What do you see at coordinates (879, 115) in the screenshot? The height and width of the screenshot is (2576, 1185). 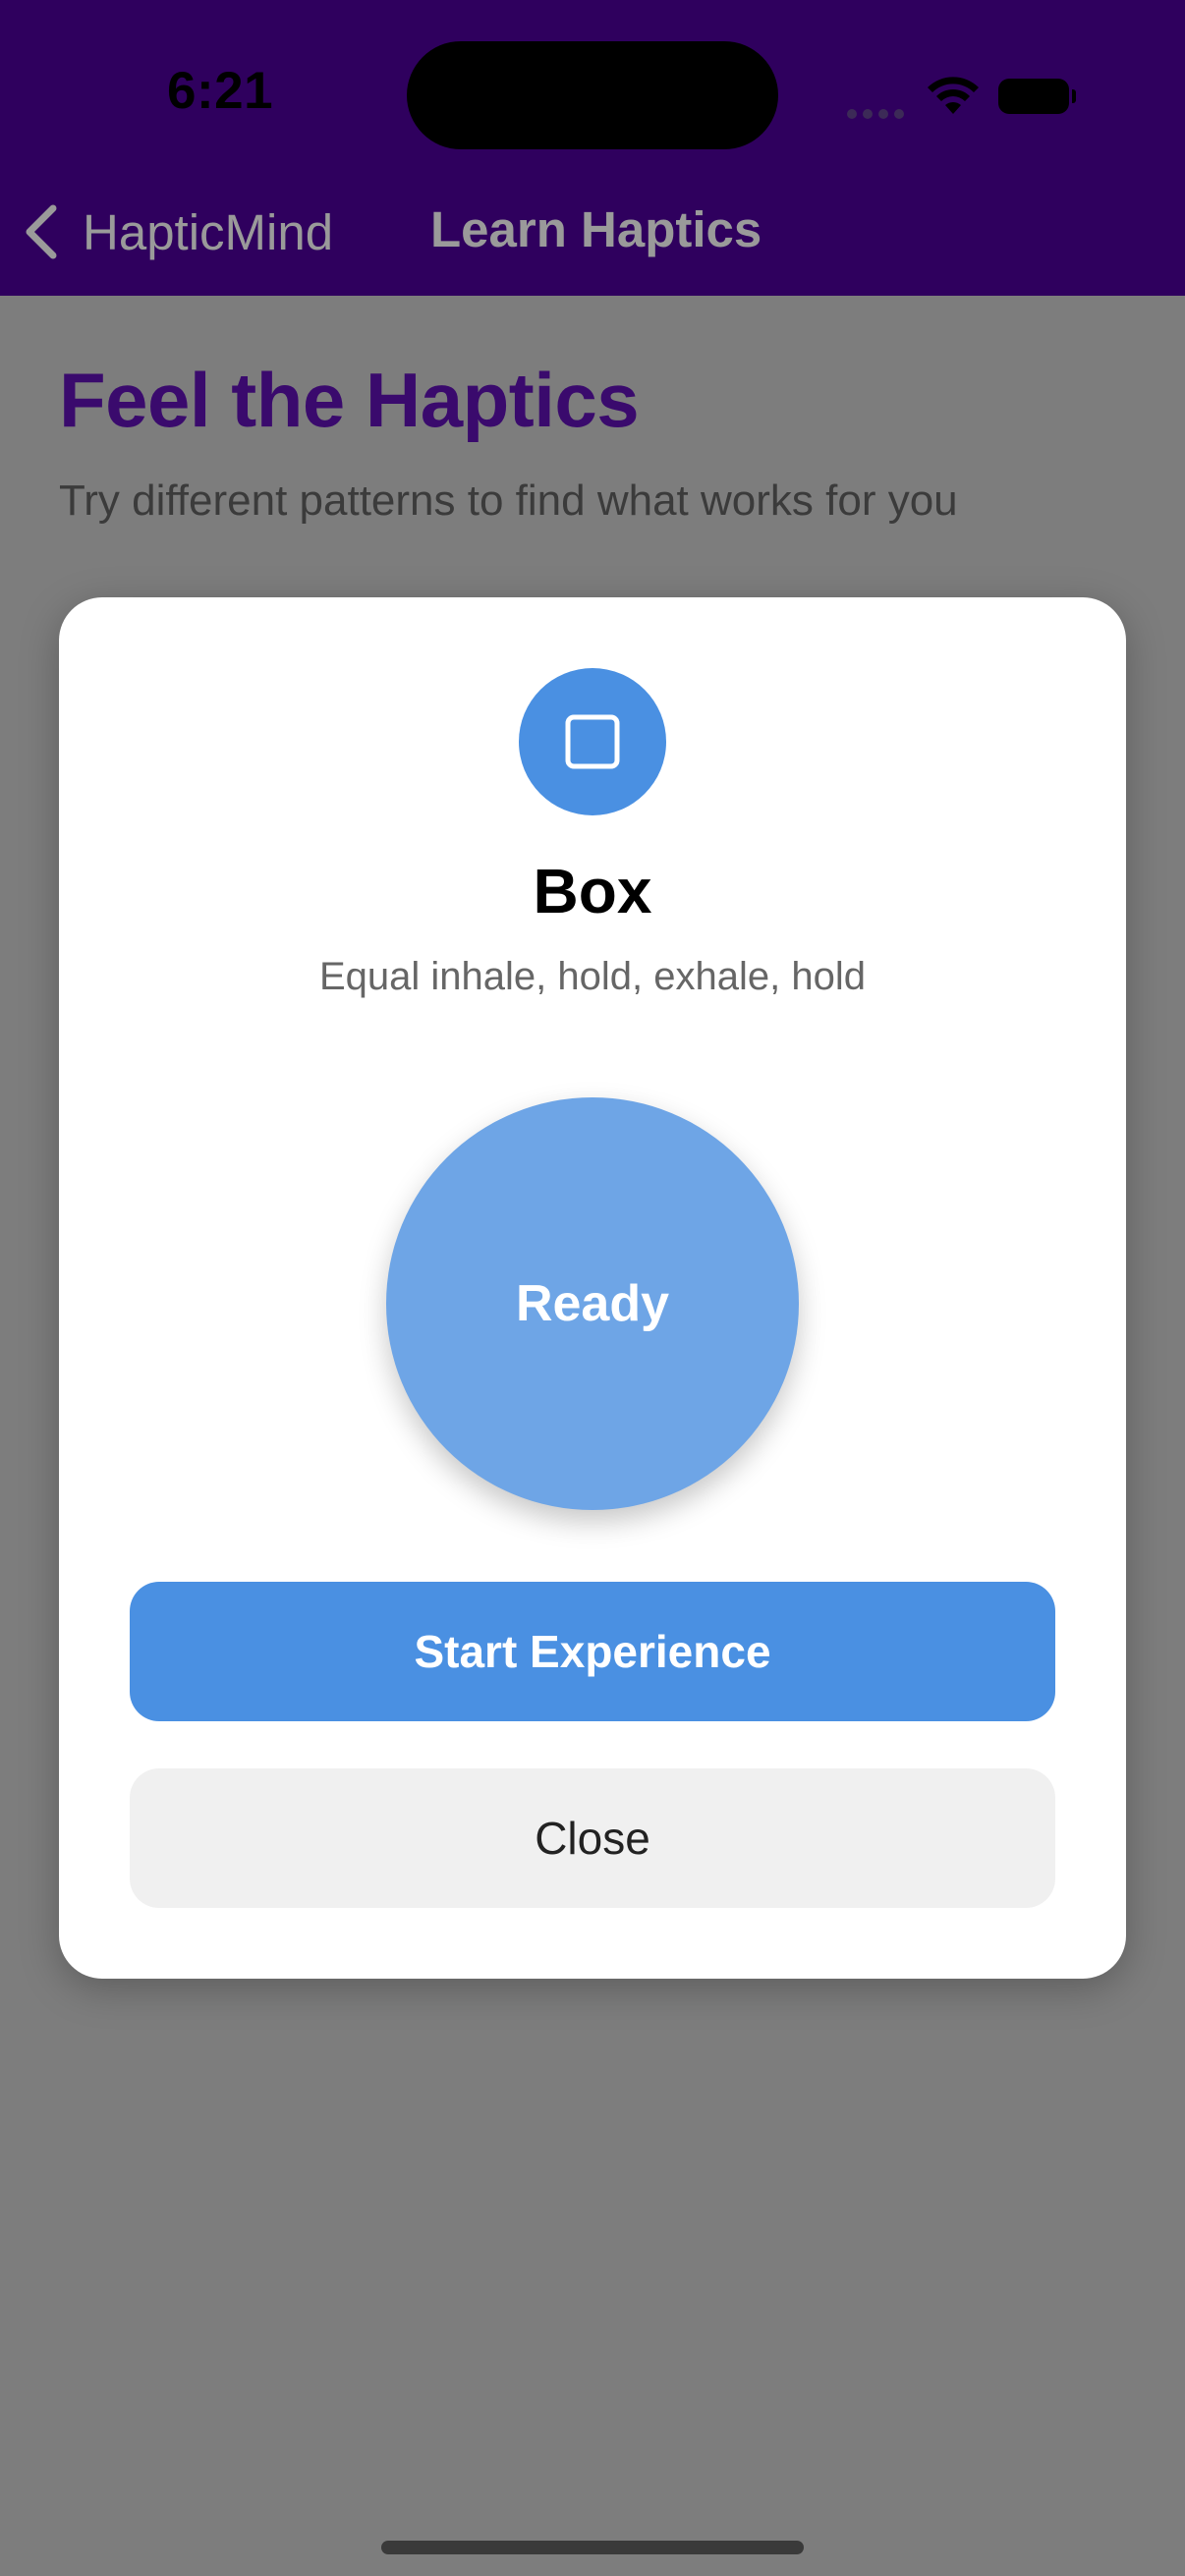 I see `cellular-signal-icon` at bounding box center [879, 115].